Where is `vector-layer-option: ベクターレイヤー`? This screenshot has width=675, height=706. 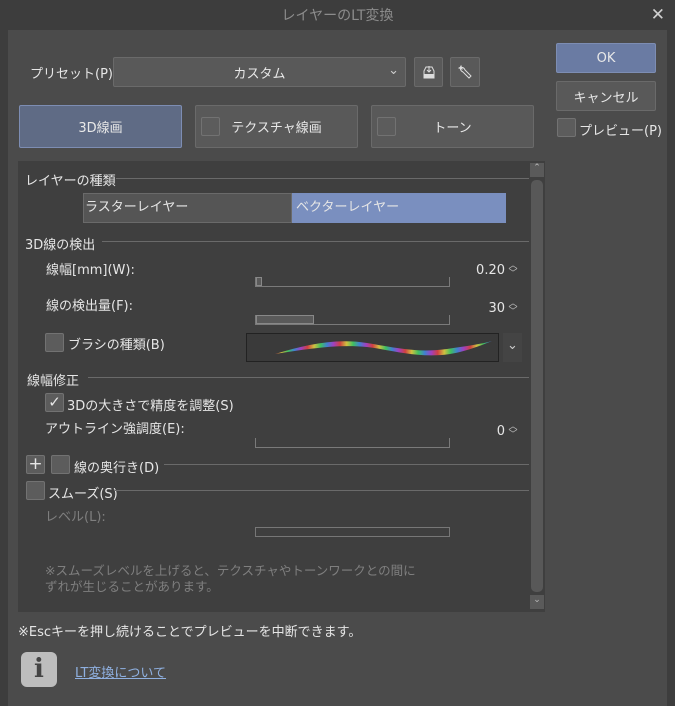 vector-layer-option: ベクターレイヤー is located at coordinates (399, 208).